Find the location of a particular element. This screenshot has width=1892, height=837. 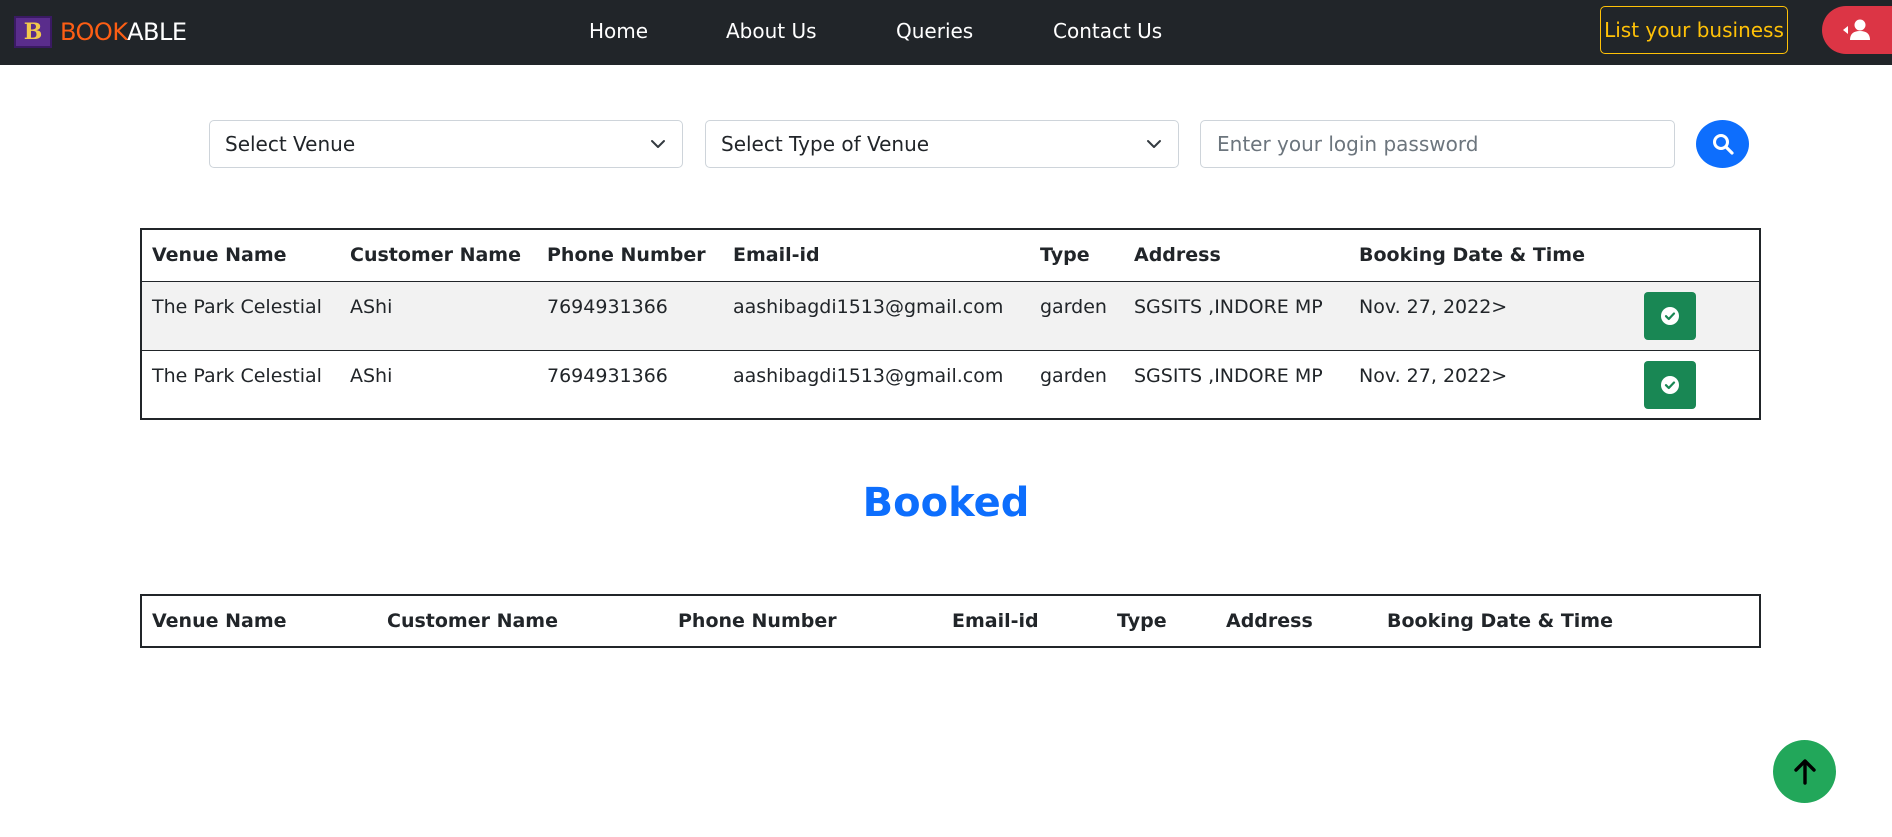

venue-select-value: Select Venue is located at coordinates (290, 144).